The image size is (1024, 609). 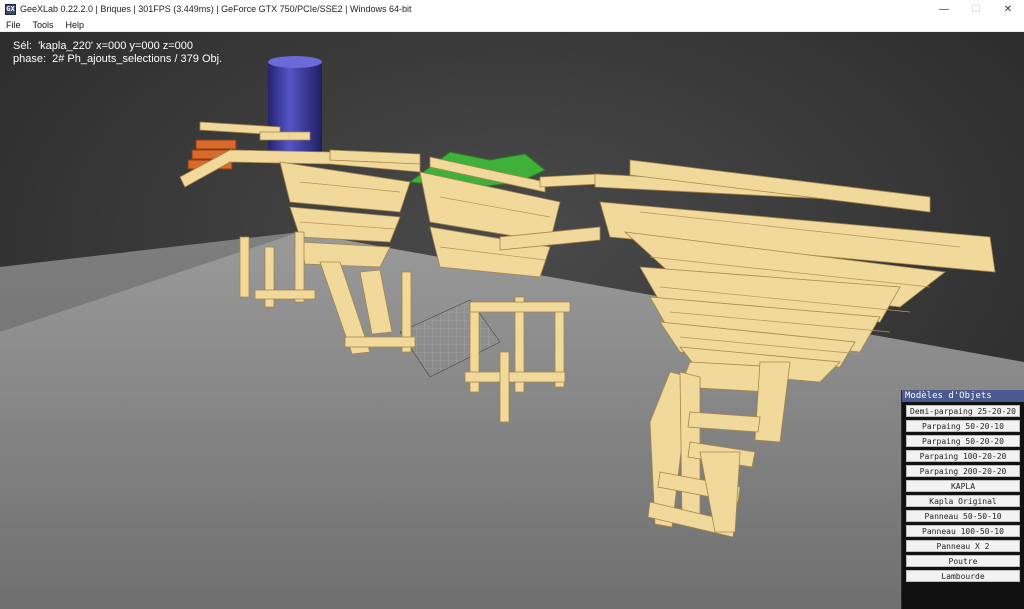 I want to click on button-kapla: KAPLA, so click(x=963, y=486).